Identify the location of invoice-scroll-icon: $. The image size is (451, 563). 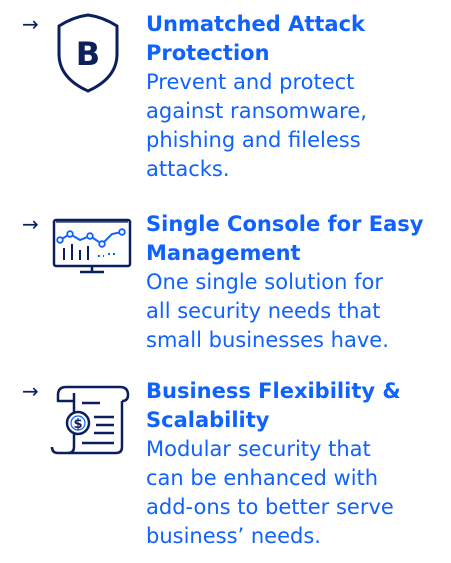
(90, 420).